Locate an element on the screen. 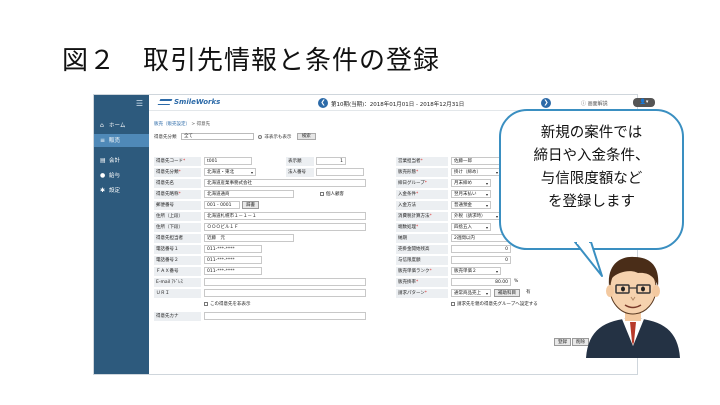  customer-kana-label: 得意先カナ is located at coordinates (177, 316).